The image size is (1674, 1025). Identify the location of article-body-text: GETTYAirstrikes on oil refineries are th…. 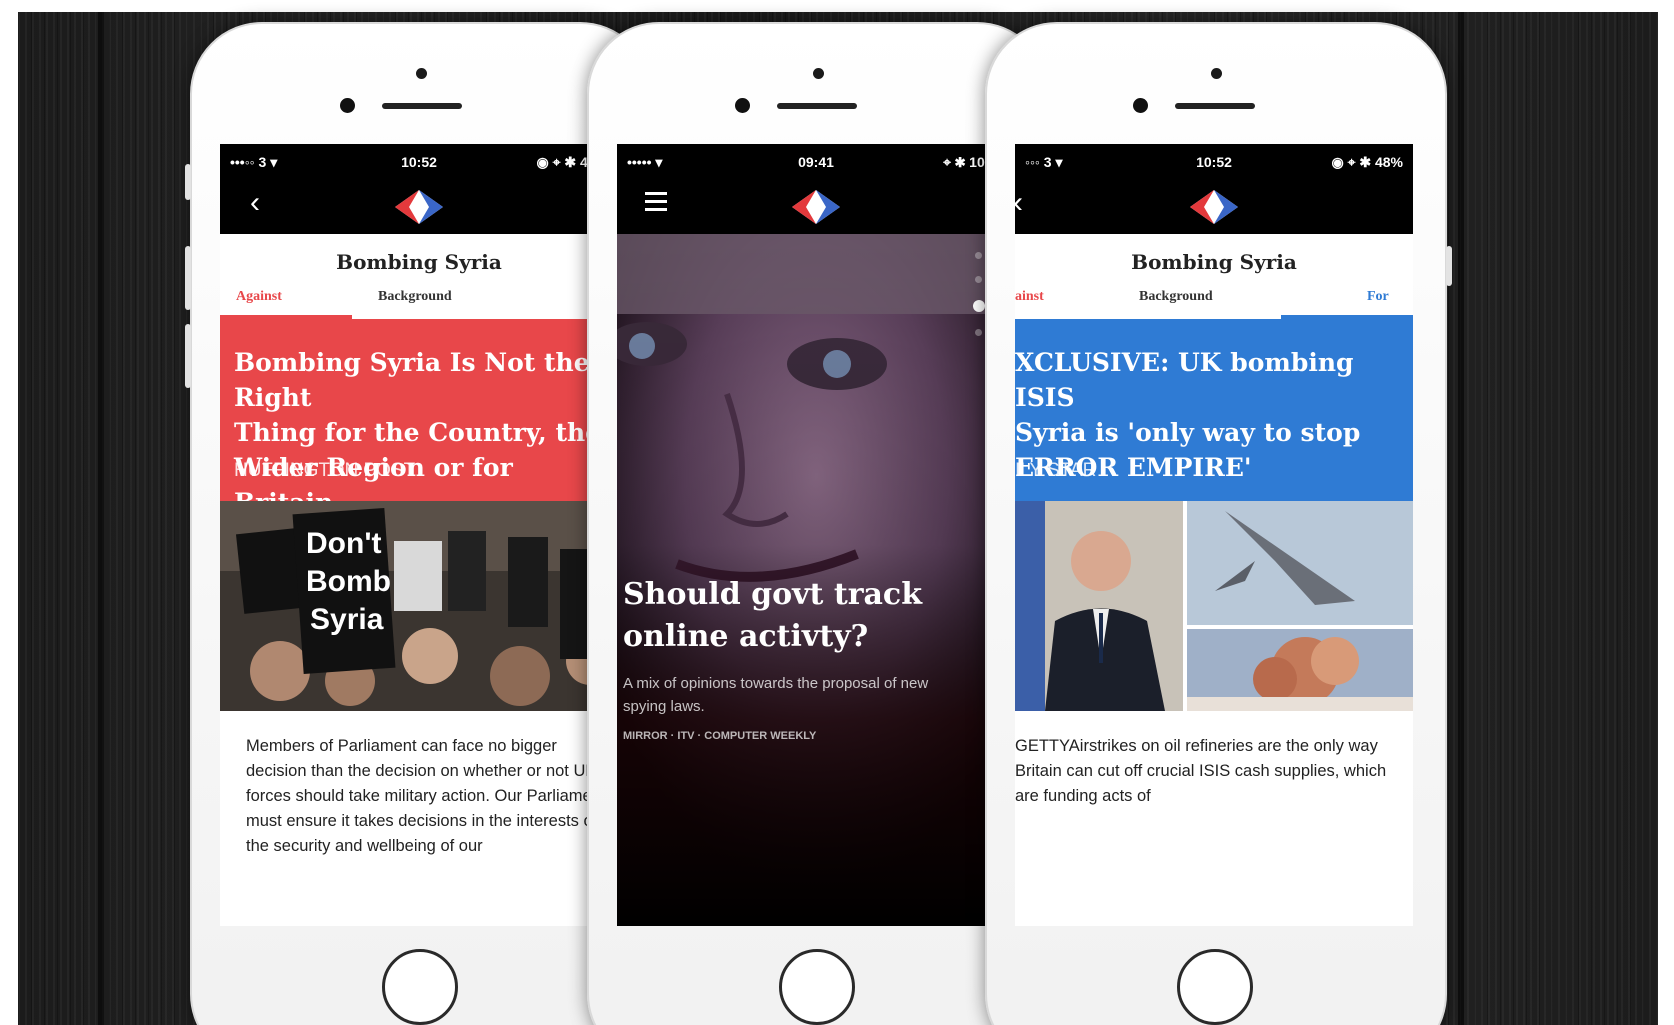
(1201, 771).